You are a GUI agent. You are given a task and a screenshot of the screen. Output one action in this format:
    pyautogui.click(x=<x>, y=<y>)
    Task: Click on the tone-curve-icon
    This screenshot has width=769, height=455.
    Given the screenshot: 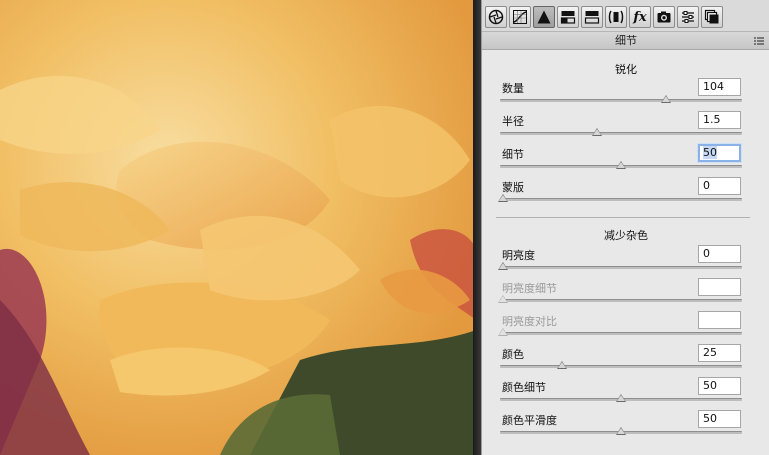 What is the action you would take?
    pyautogui.click(x=520, y=17)
    